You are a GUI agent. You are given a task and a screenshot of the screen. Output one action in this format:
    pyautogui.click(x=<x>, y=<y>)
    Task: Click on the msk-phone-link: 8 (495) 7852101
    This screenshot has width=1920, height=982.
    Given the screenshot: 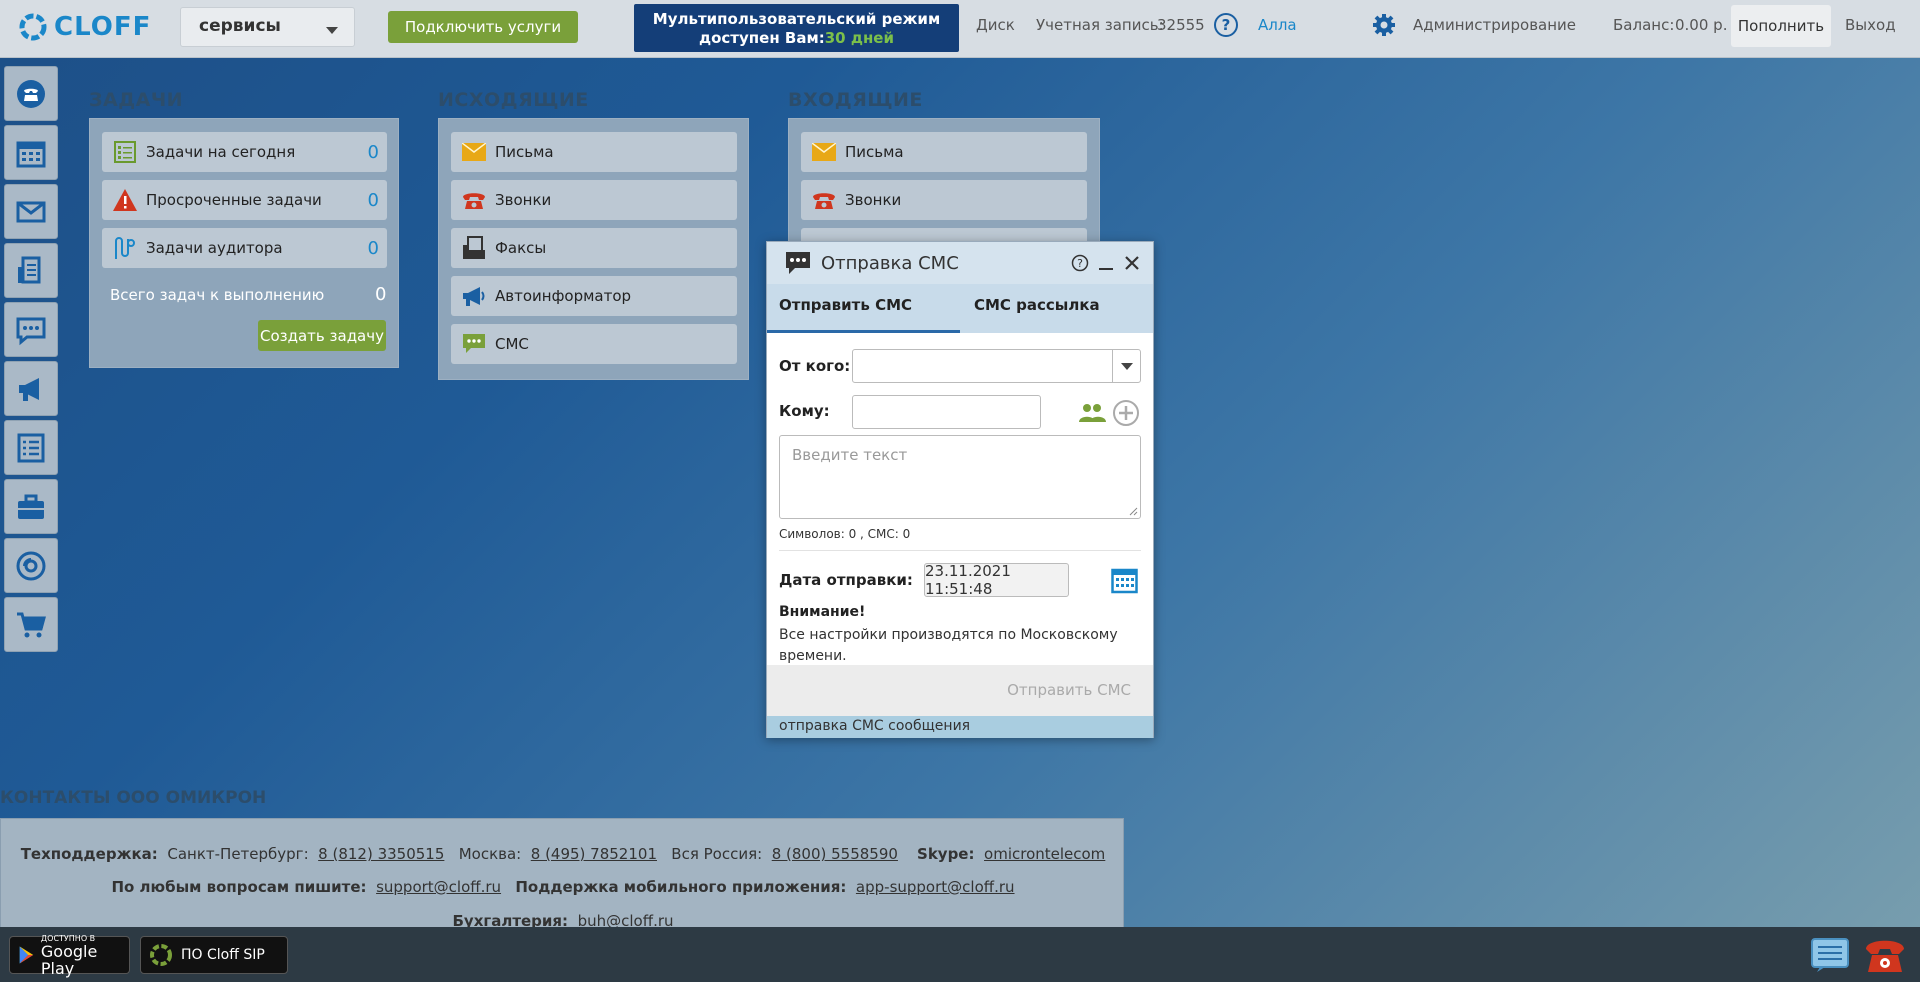 What is the action you would take?
    pyautogui.click(x=594, y=854)
    